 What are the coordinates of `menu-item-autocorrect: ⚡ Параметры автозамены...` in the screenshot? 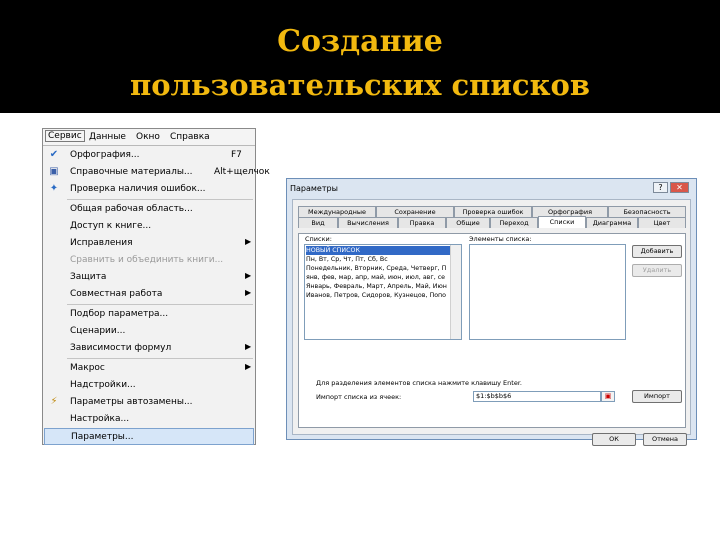 It's located at (149, 402).